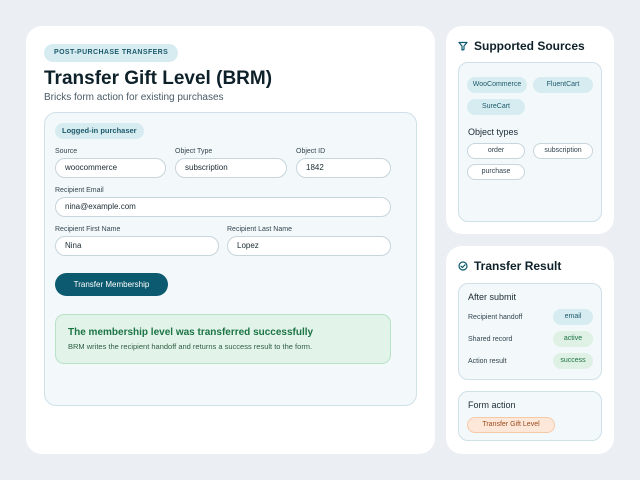  What do you see at coordinates (490, 339) in the screenshot?
I see `result-row-label: Shared record` at bounding box center [490, 339].